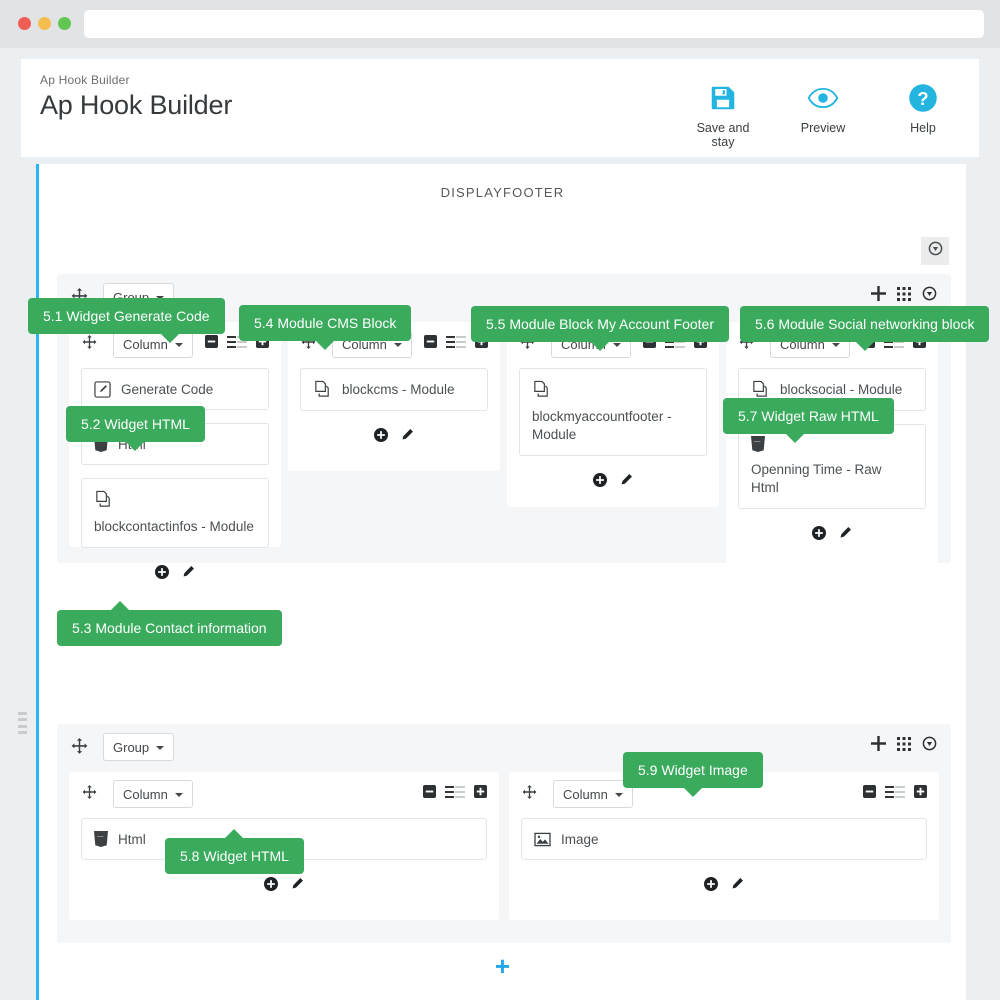 Image resolution: width=1000 pixels, height=1000 pixels. Describe the element at coordinates (865, 328) in the screenshot. I see `annotation-callout-5-6: 5.6 Module Social networking block` at that location.